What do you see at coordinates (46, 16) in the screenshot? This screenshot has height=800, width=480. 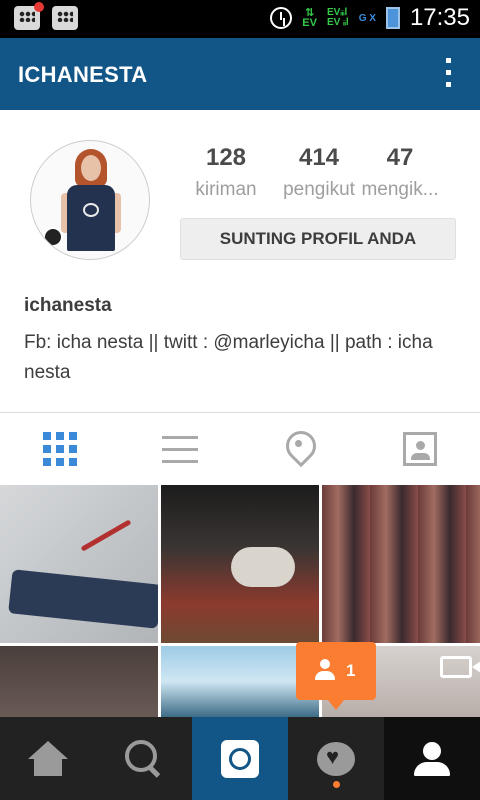 I see `status-bar-notifications` at bounding box center [46, 16].